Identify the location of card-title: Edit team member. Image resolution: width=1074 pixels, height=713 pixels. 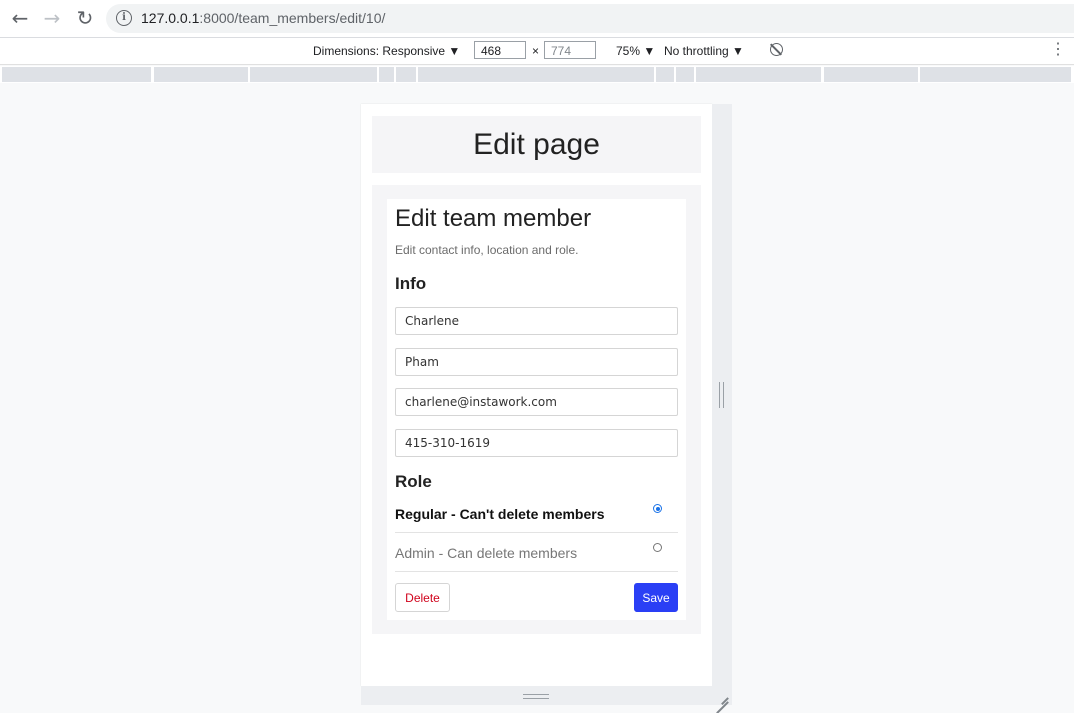
(493, 218).